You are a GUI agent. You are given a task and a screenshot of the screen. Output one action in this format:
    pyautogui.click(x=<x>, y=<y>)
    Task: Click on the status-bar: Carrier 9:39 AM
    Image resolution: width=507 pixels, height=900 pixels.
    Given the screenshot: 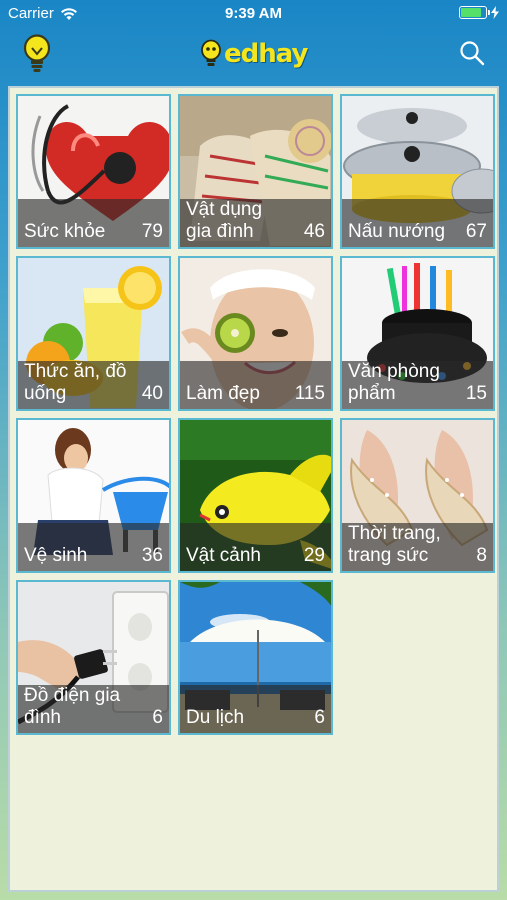 What is the action you would take?
    pyautogui.click(x=253, y=14)
    